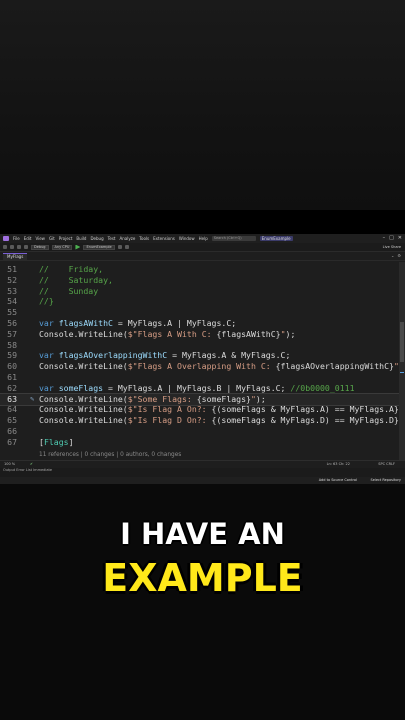 This screenshot has width=405, height=720. What do you see at coordinates (49, 387) in the screenshot?
I see `code-token: var` at bounding box center [49, 387].